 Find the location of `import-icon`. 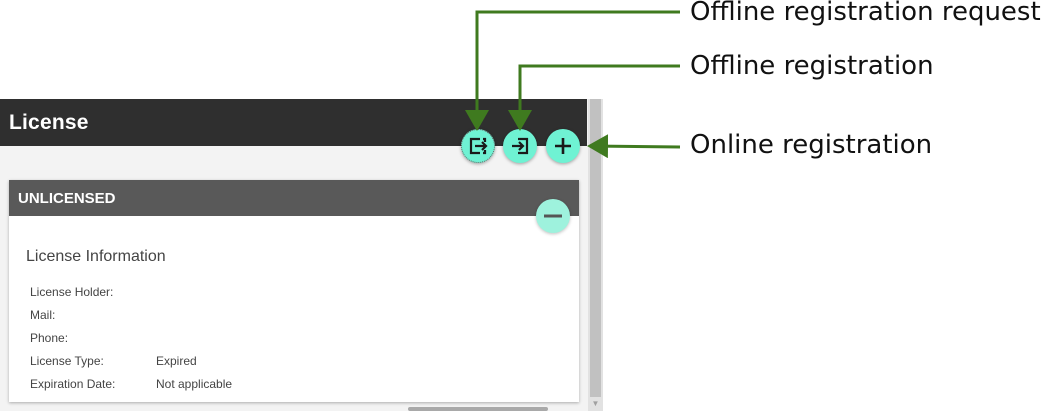

import-icon is located at coordinates (520, 146).